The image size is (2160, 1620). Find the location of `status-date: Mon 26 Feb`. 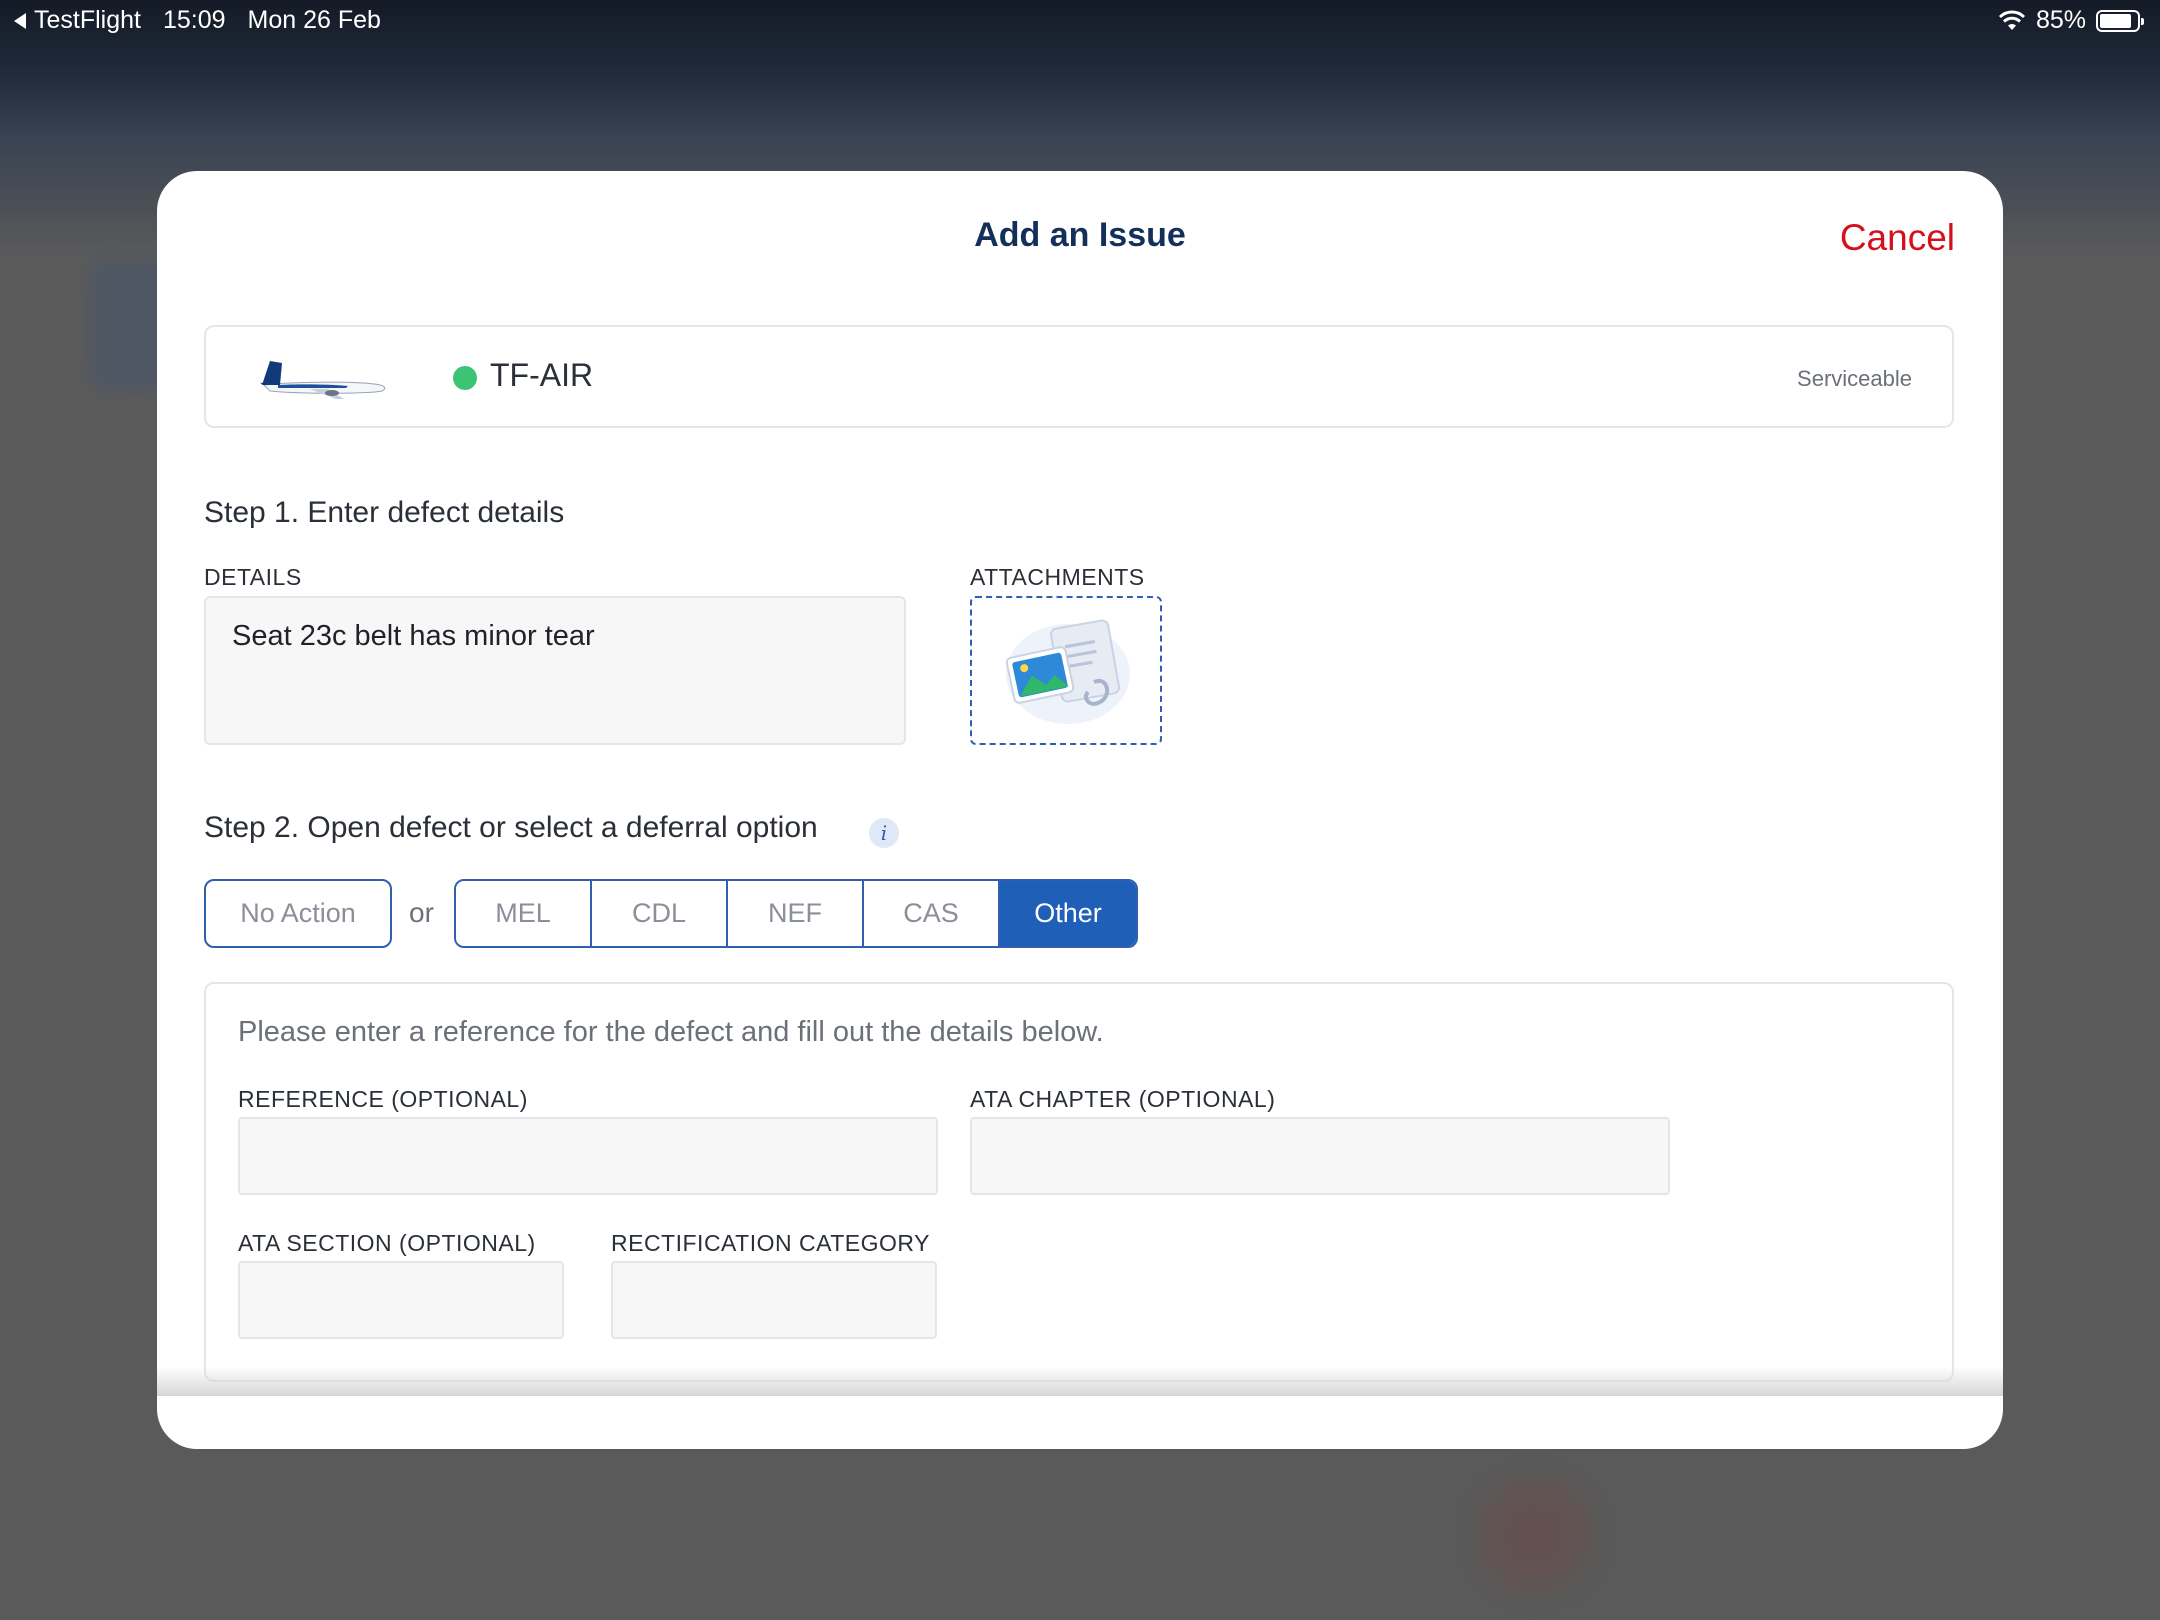

status-date: Mon 26 Feb is located at coordinates (314, 20).